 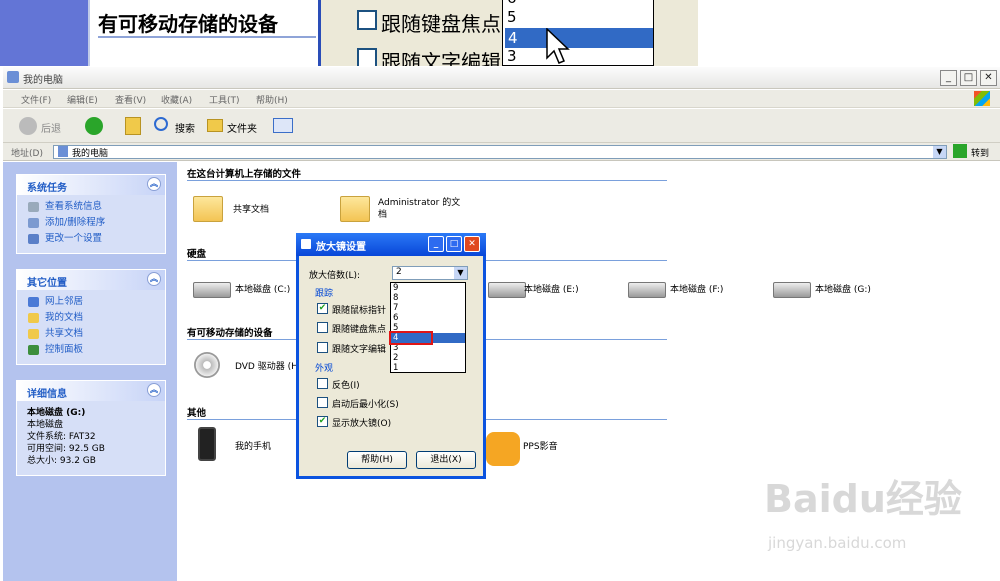 I want to click on folders-icon, so click(x=215, y=125).